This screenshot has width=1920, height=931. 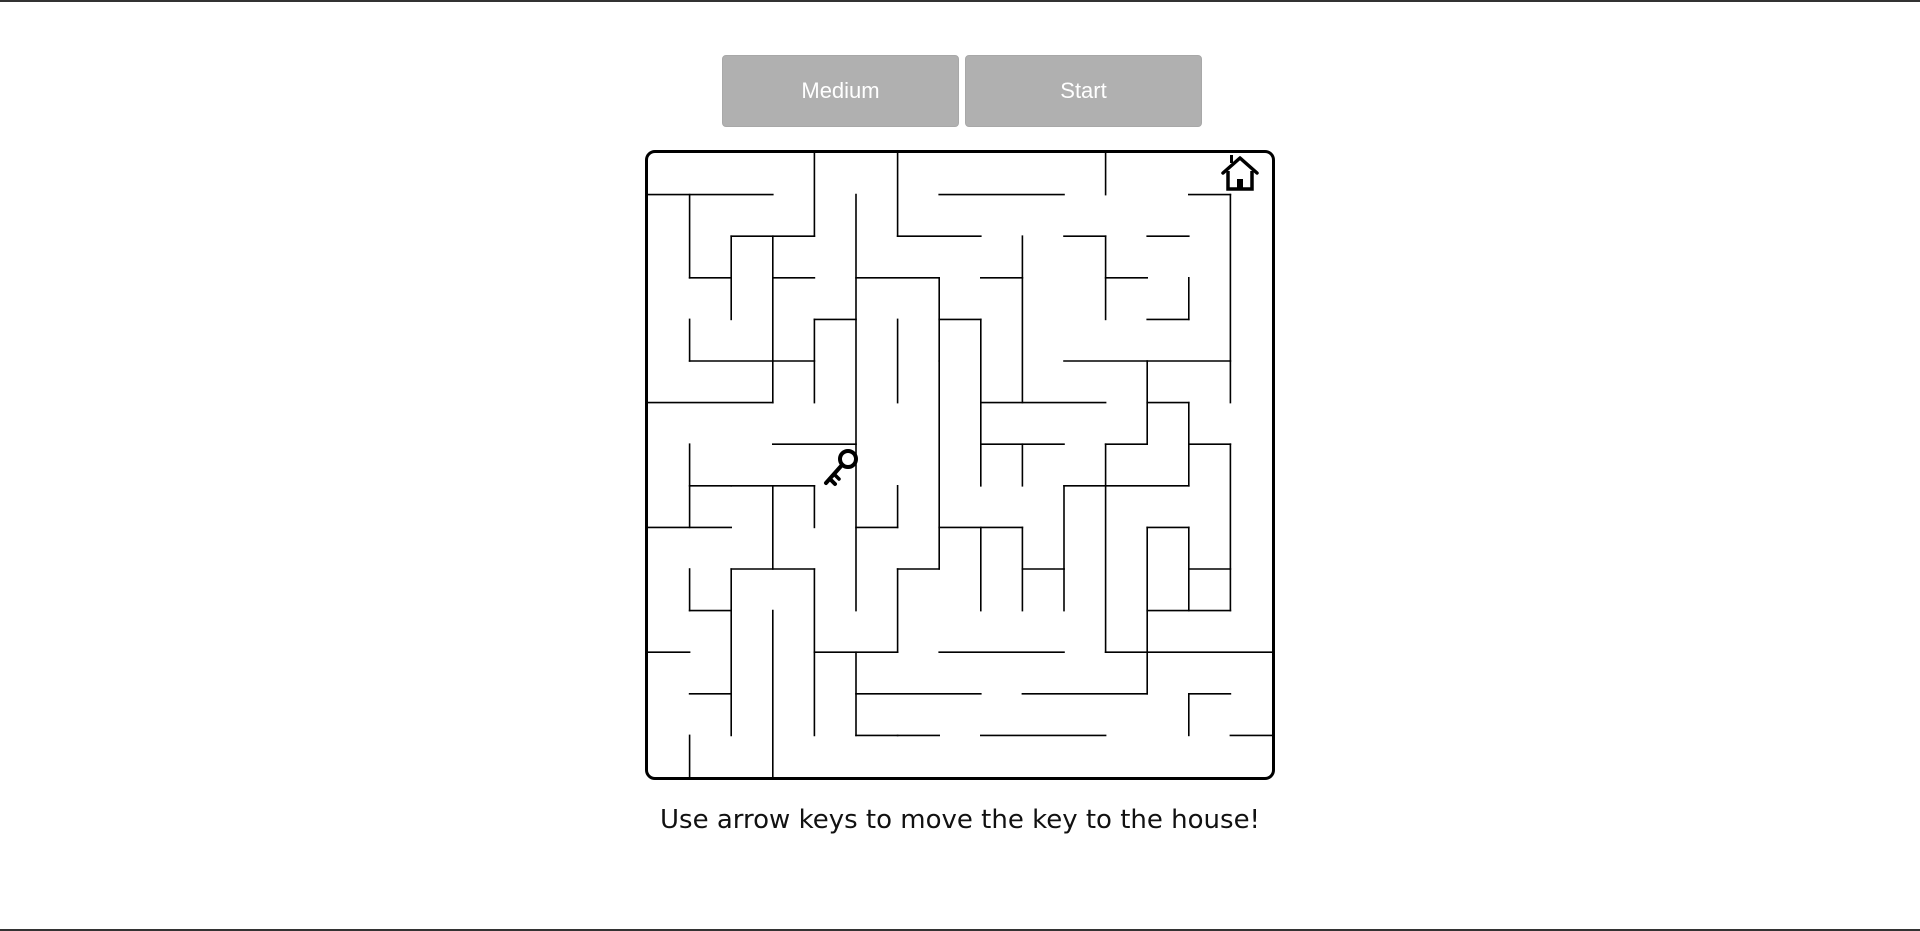 I want to click on key-icon, so click(x=842, y=467).